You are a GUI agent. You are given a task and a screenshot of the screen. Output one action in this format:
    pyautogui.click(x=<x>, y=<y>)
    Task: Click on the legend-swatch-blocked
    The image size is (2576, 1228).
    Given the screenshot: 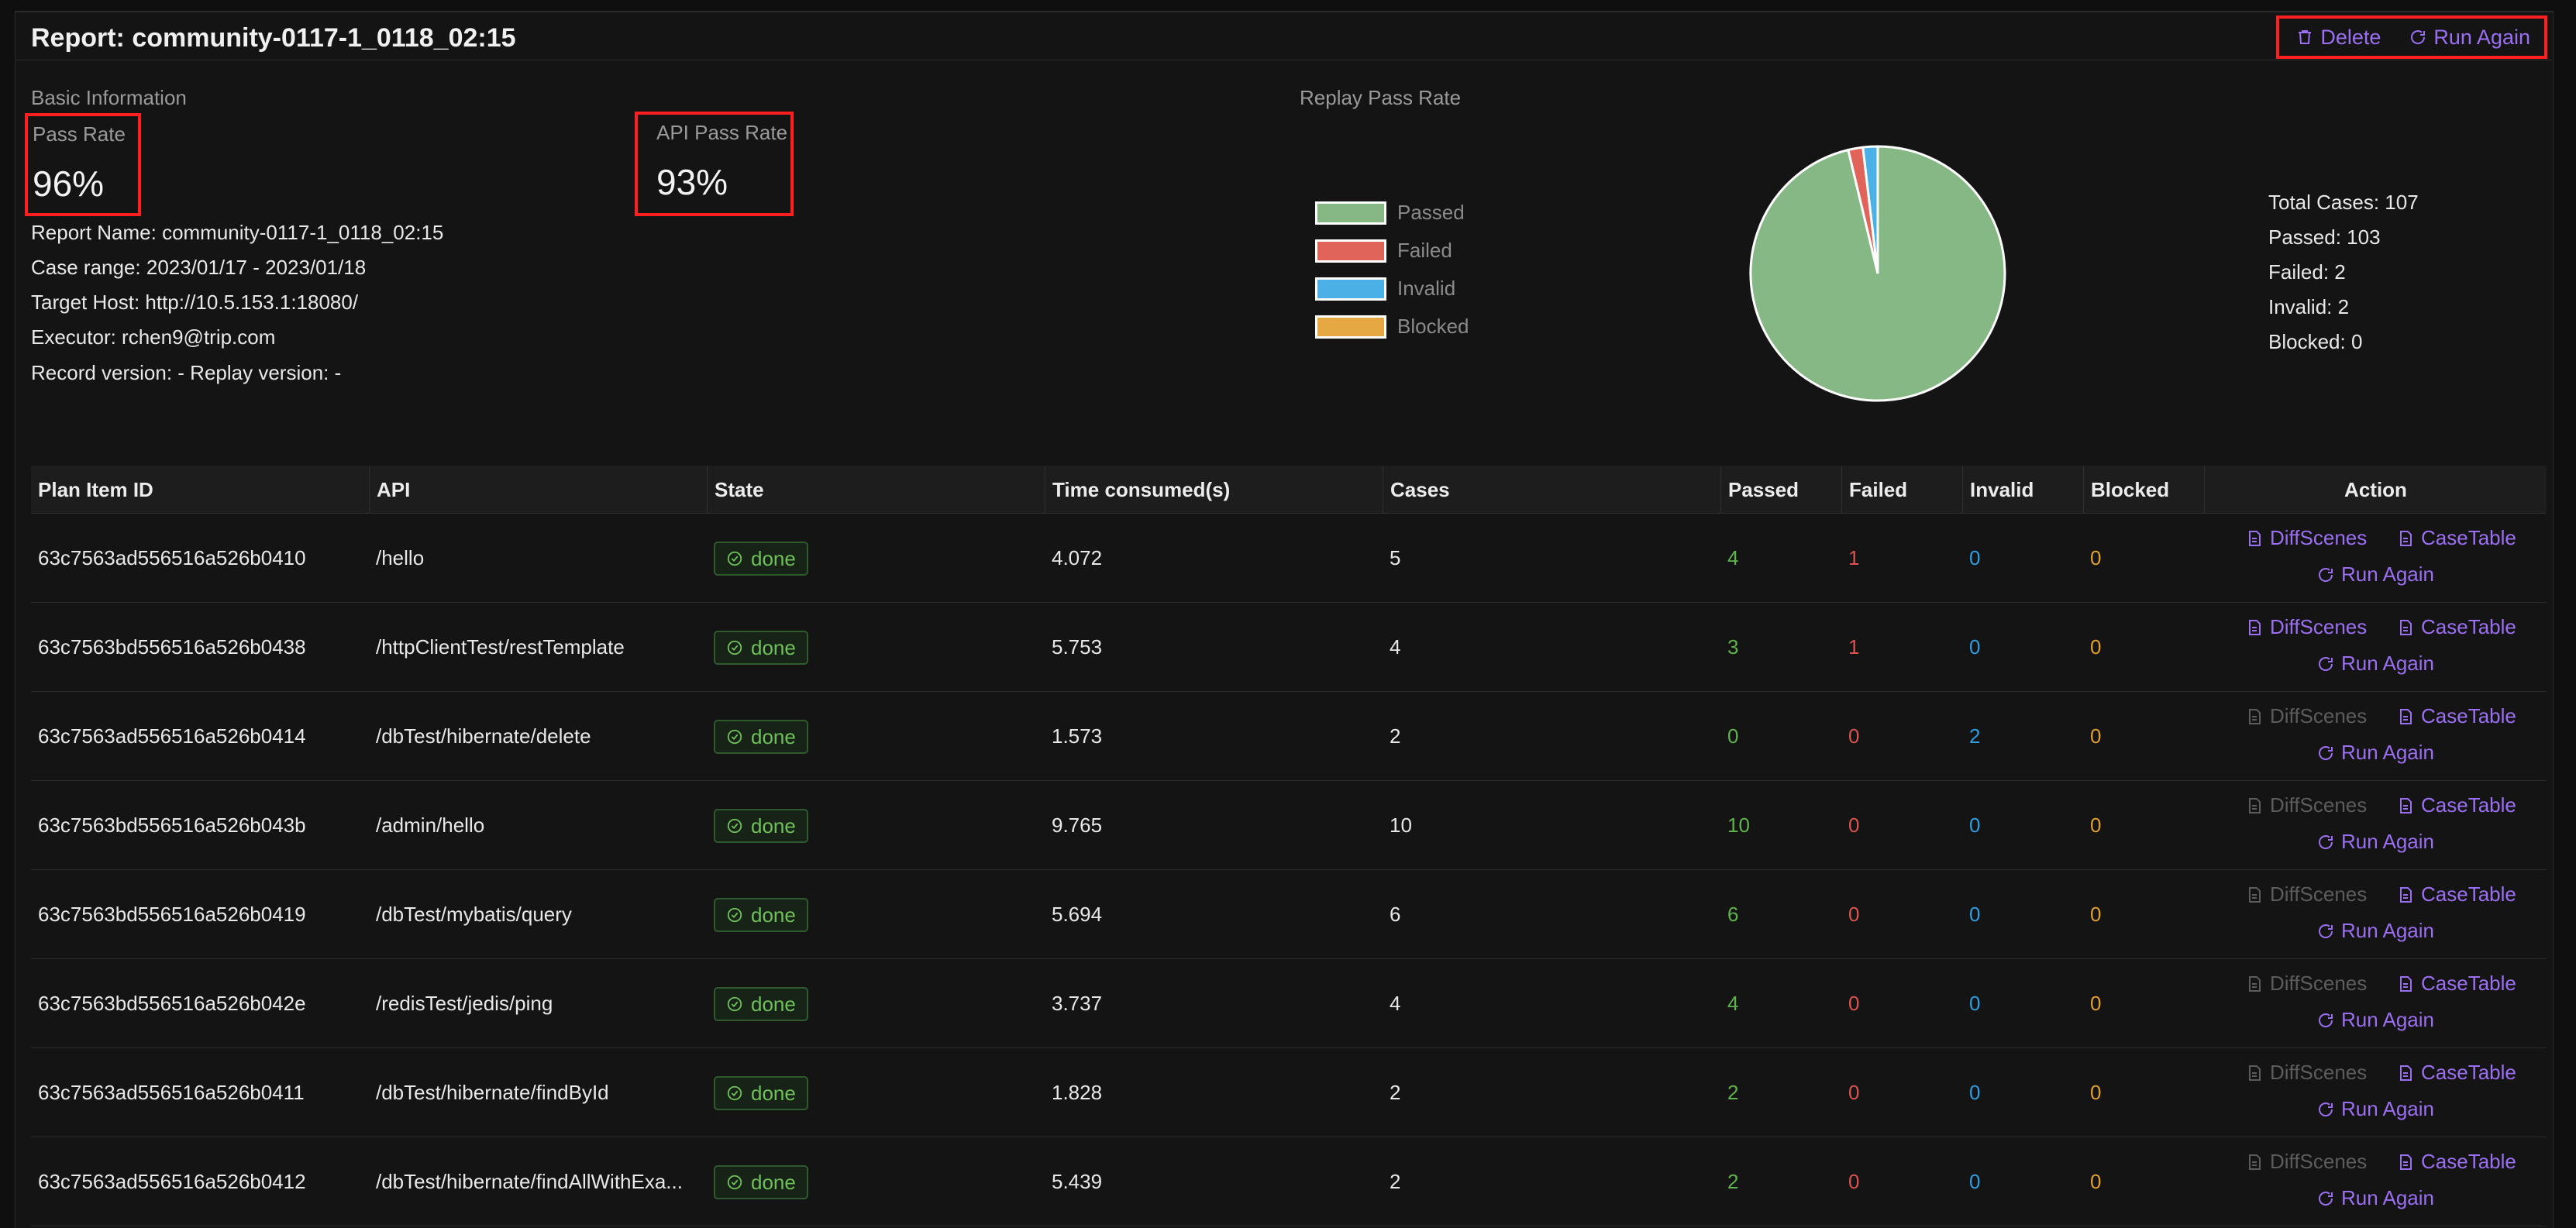 What is the action you would take?
    pyautogui.click(x=1350, y=327)
    